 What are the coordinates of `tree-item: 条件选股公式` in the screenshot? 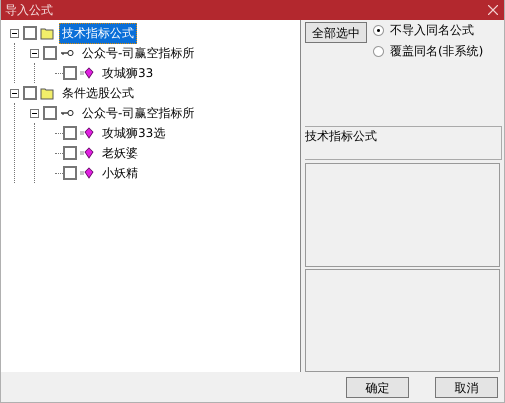 It's located at (98, 93).